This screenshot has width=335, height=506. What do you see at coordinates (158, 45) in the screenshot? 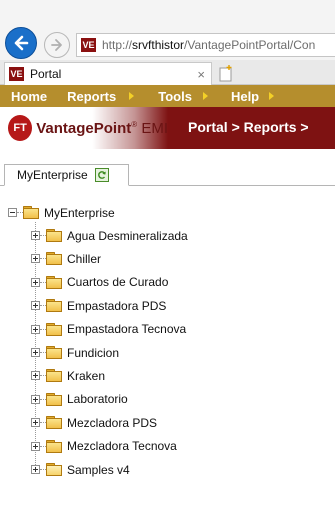
I see `url-host: srvfthistor` at bounding box center [158, 45].